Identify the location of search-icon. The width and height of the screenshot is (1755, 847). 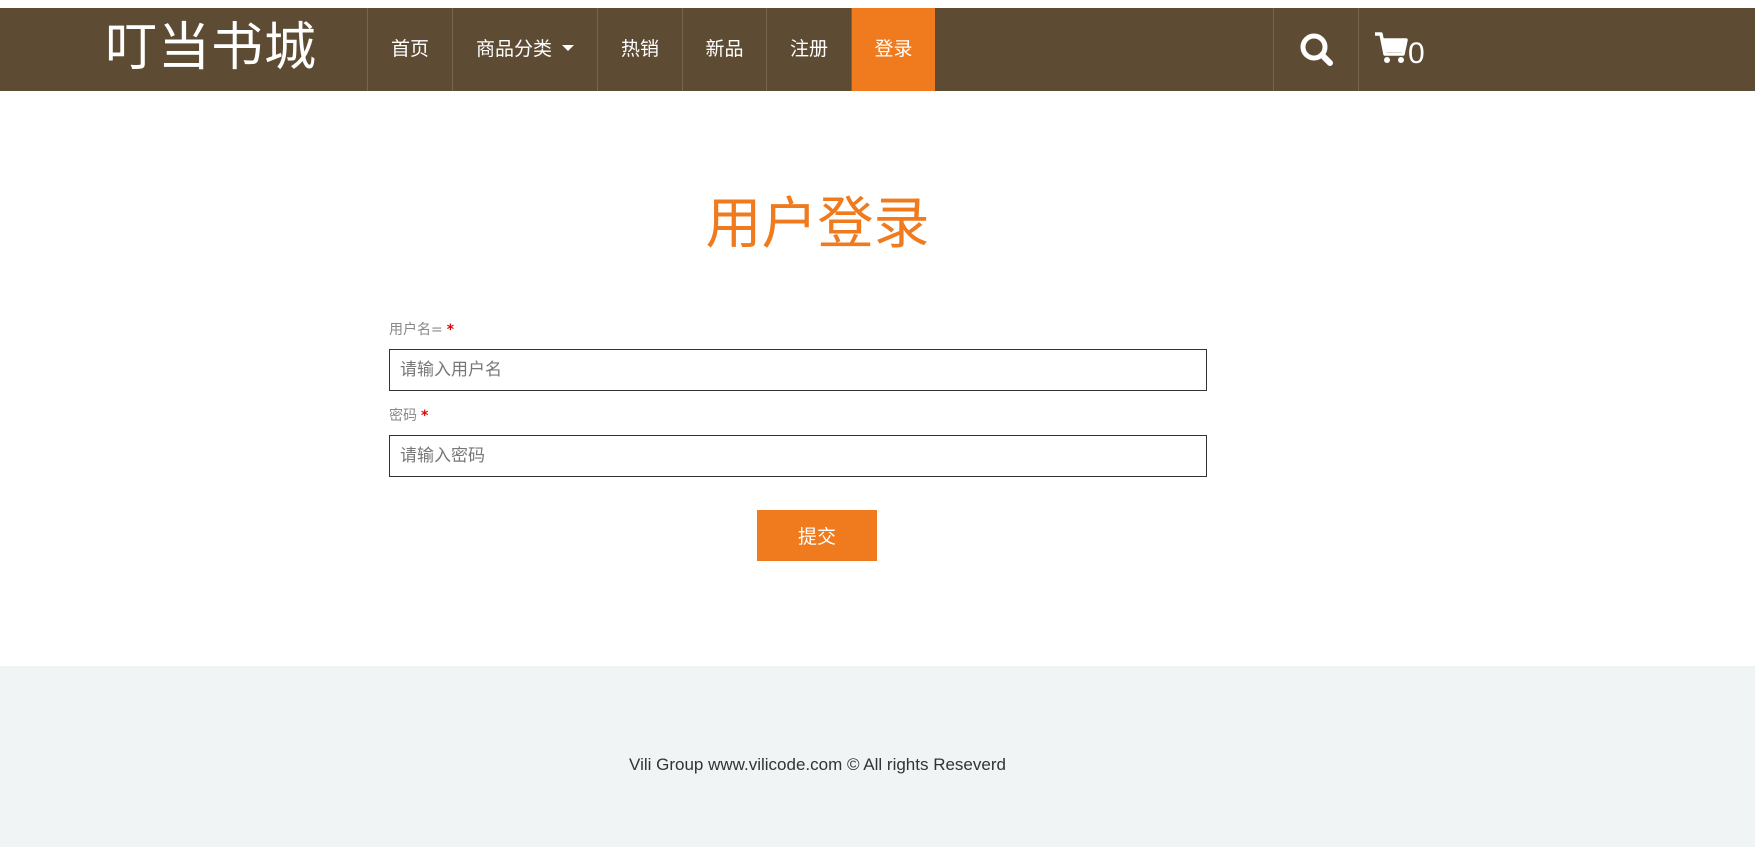
(1316, 49).